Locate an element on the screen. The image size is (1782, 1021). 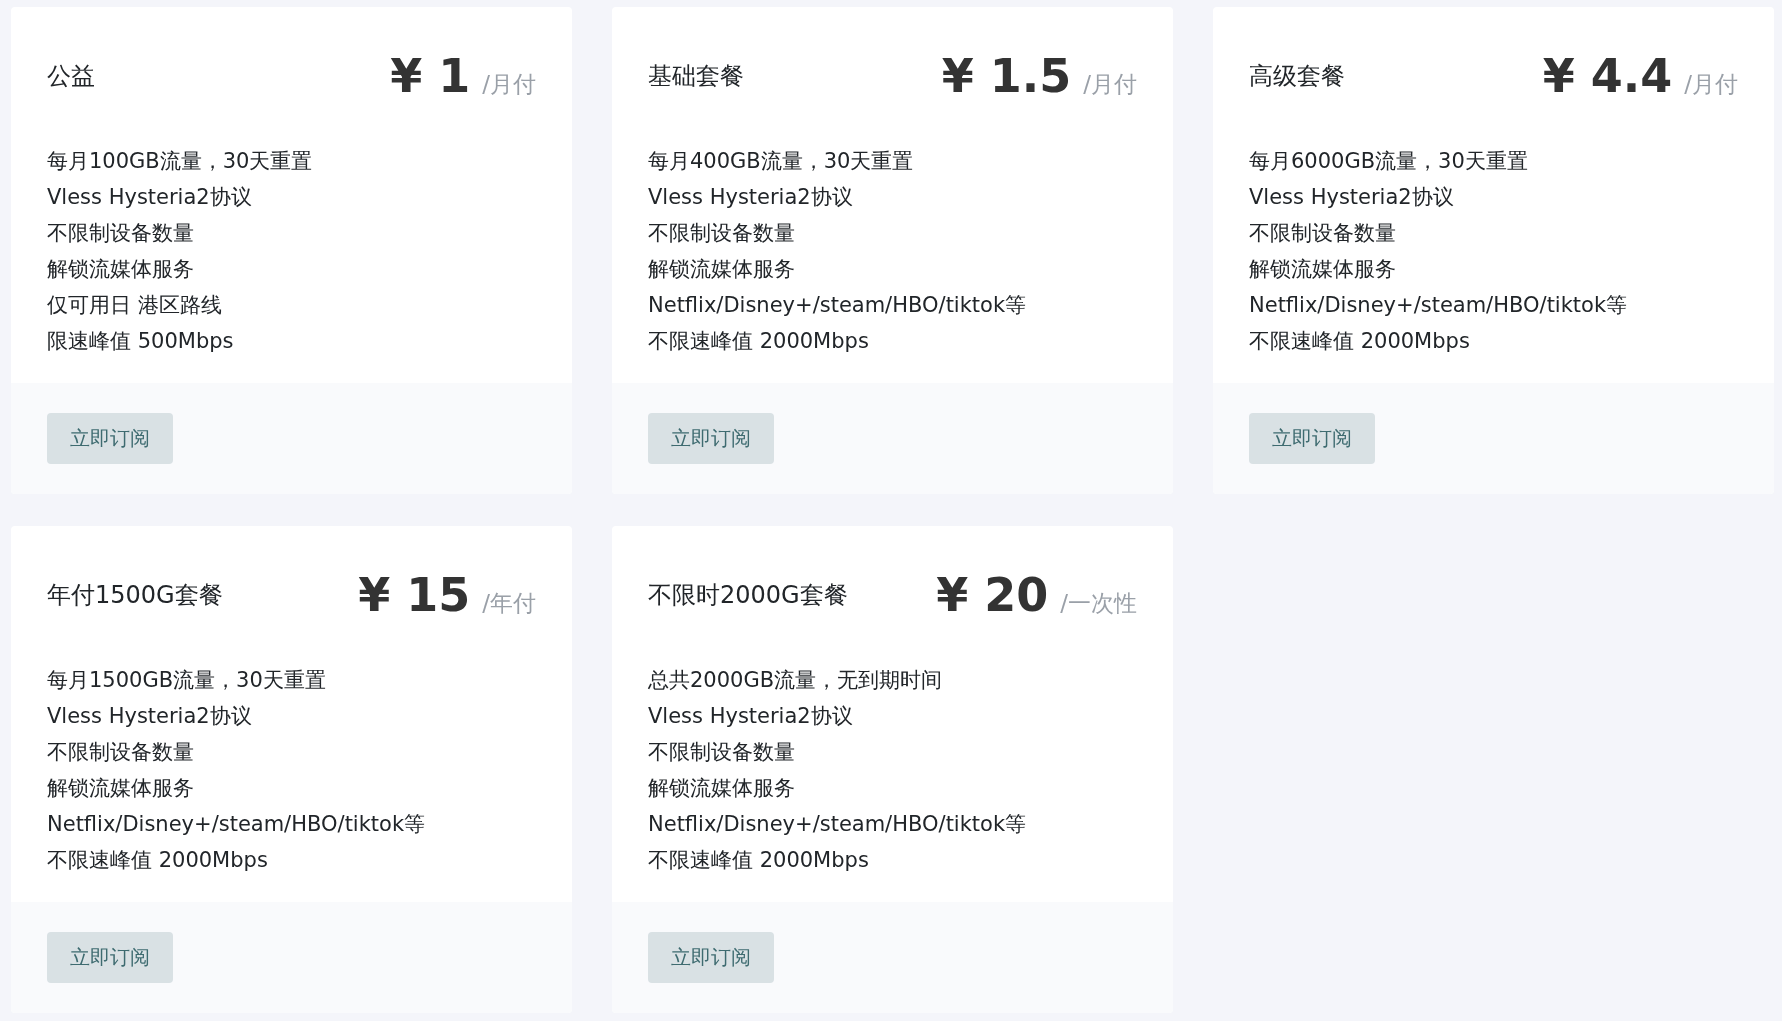
plan-price: ¥ 1.5 is located at coordinates (1006, 76).